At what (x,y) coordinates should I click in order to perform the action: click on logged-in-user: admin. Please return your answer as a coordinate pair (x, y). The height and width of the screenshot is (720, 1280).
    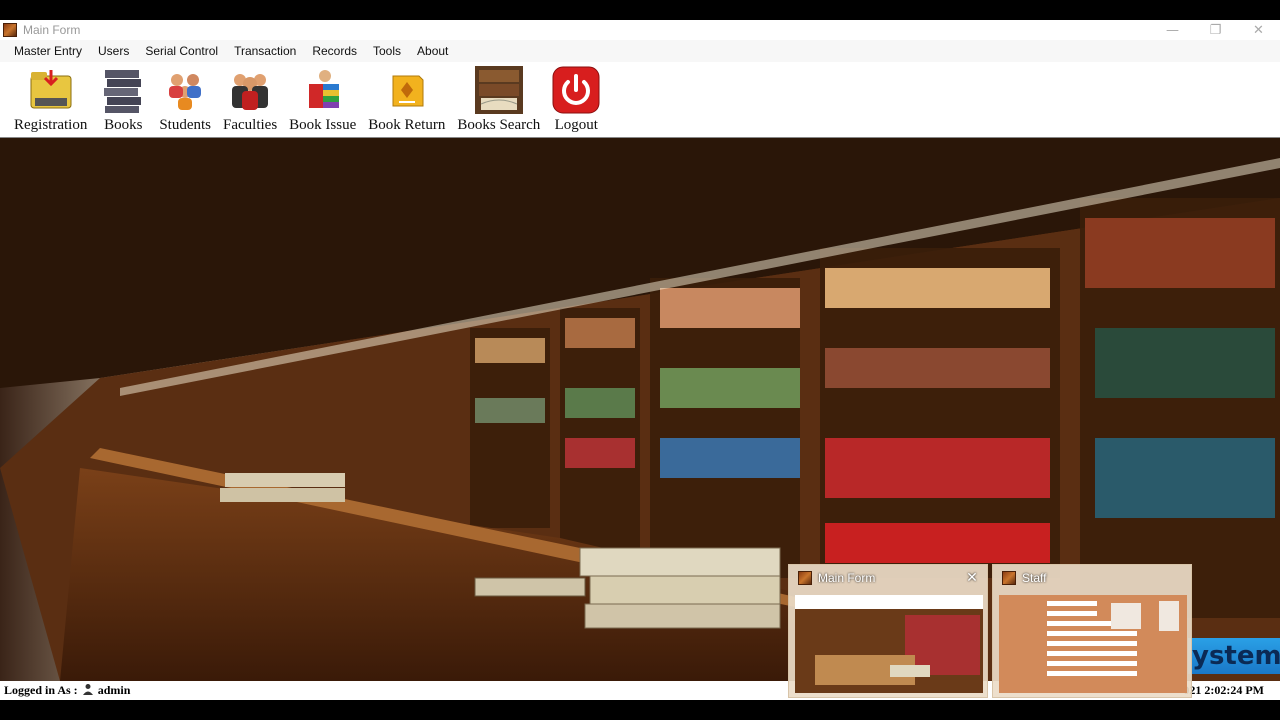
    Looking at the image, I should click on (114, 690).